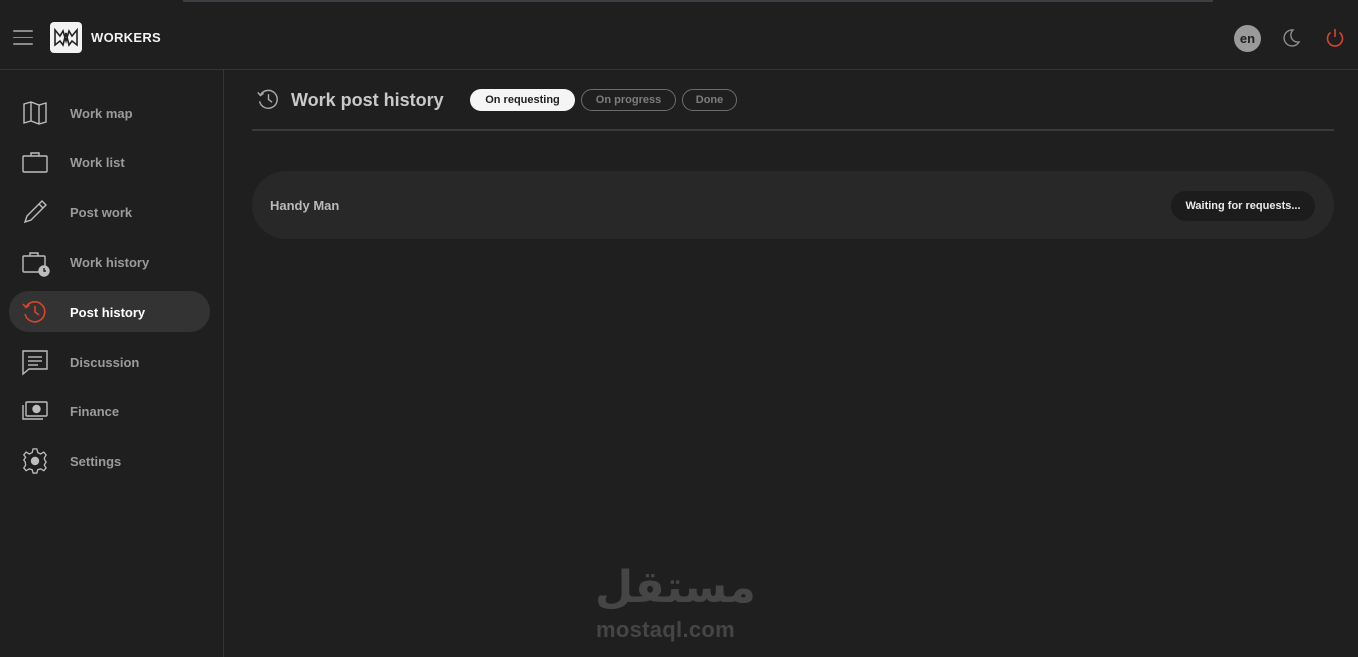 The height and width of the screenshot is (657, 1358). What do you see at coordinates (101, 113) in the screenshot?
I see `sidebar-item-label: Work map` at bounding box center [101, 113].